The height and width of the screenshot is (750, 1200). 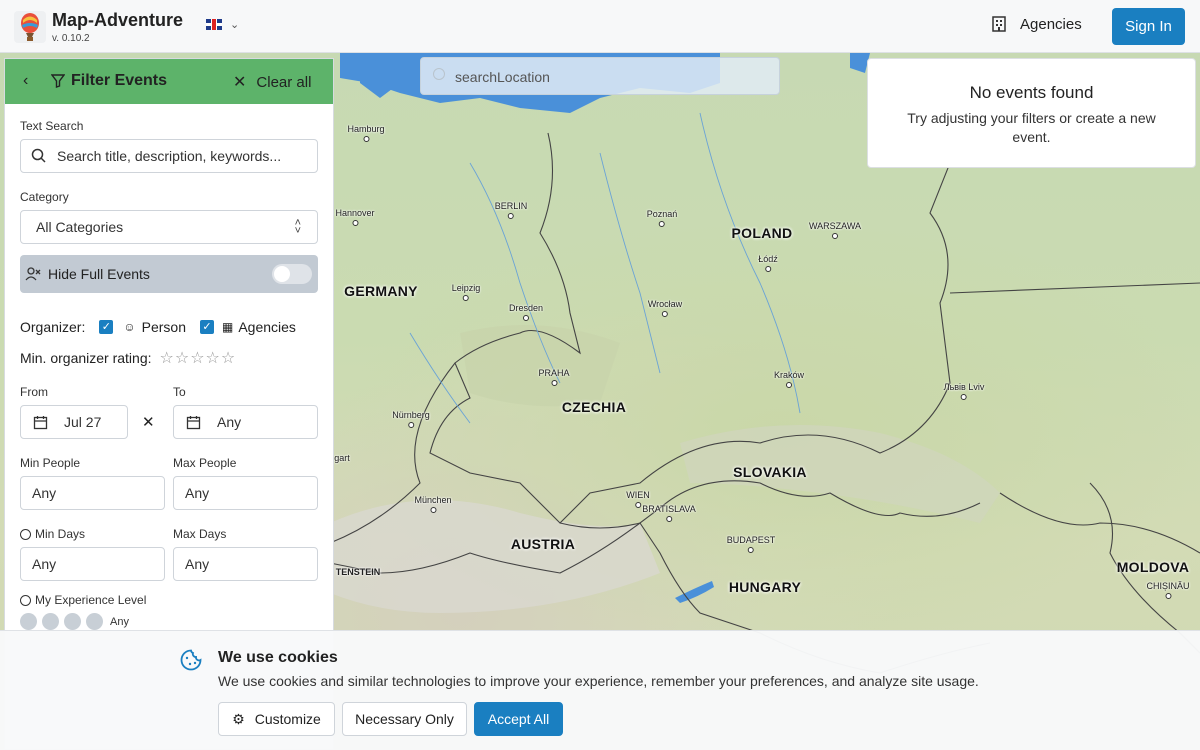 I want to click on necessary-only-button: Necessary Only, so click(x=404, y=719).